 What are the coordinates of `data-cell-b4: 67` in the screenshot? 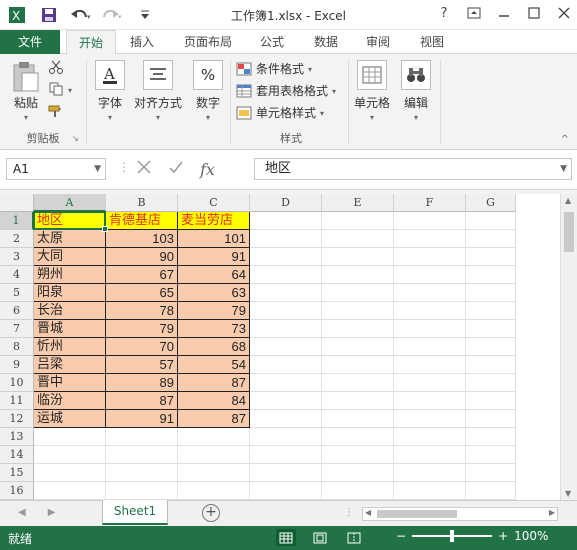 It's located at (142, 275).